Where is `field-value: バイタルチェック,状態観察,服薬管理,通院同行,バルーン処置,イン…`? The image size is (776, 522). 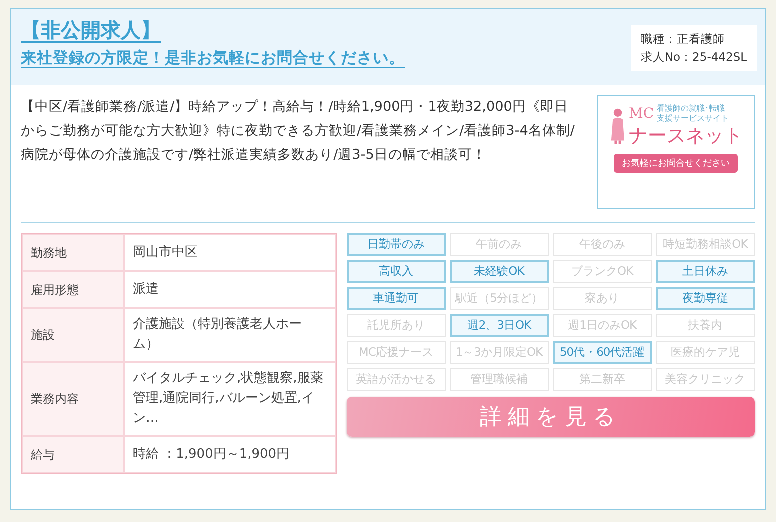
field-value: バイタルチェック,状態観察,服薬管理,通院同行,バルーン処置,イン… is located at coordinates (230, 399).